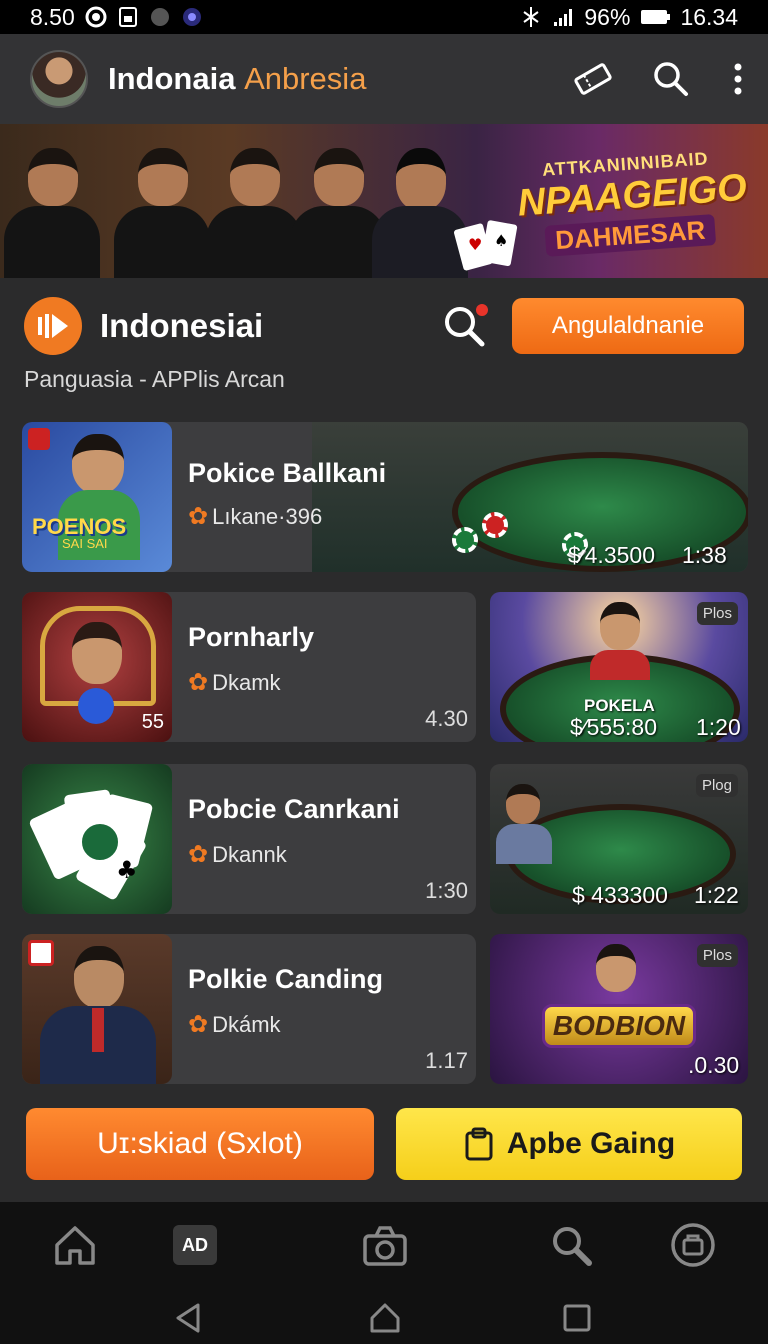 The height and width of the screenshot is (1344, 768). Describe the element at coordinates (714, 1065) in the screenshot. I see `tile-price: .0.30` at that location.